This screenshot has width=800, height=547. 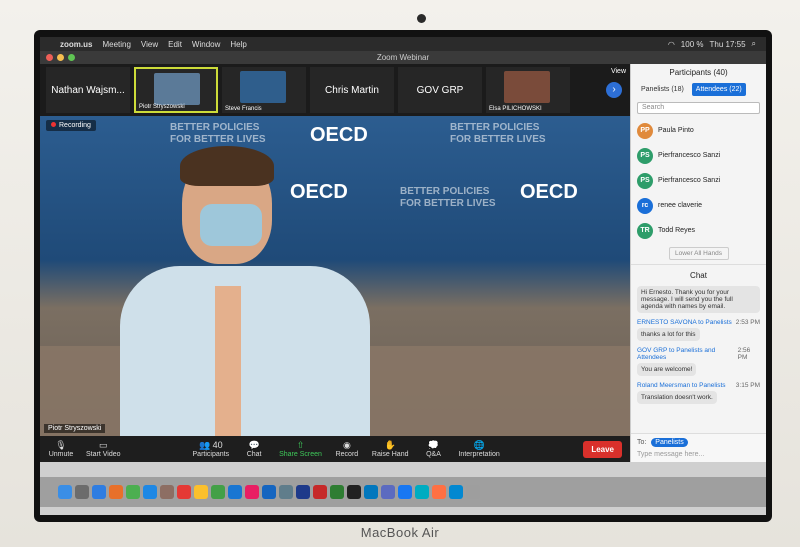 What do you see at coordinates (99, 492) in the screenshot?
I see `safari-icon` at bounding box center [99, 492].